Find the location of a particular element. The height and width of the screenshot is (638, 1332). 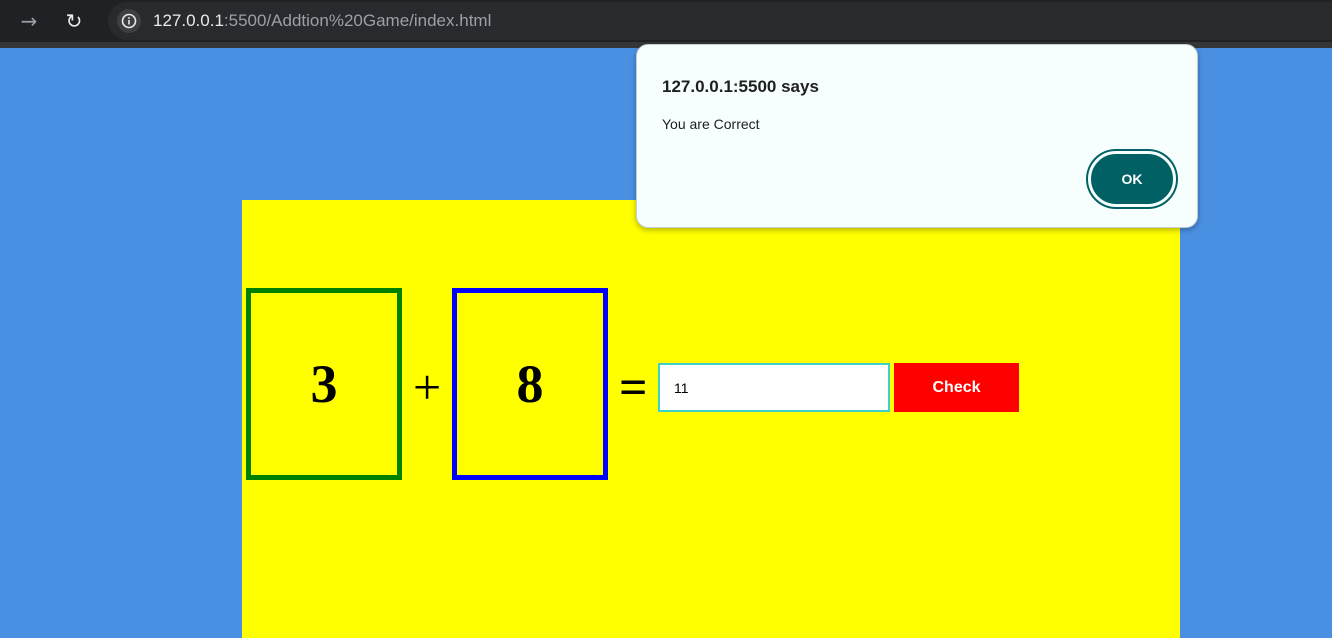

alert-message: You are Correct is located at coordinates (711, 124).